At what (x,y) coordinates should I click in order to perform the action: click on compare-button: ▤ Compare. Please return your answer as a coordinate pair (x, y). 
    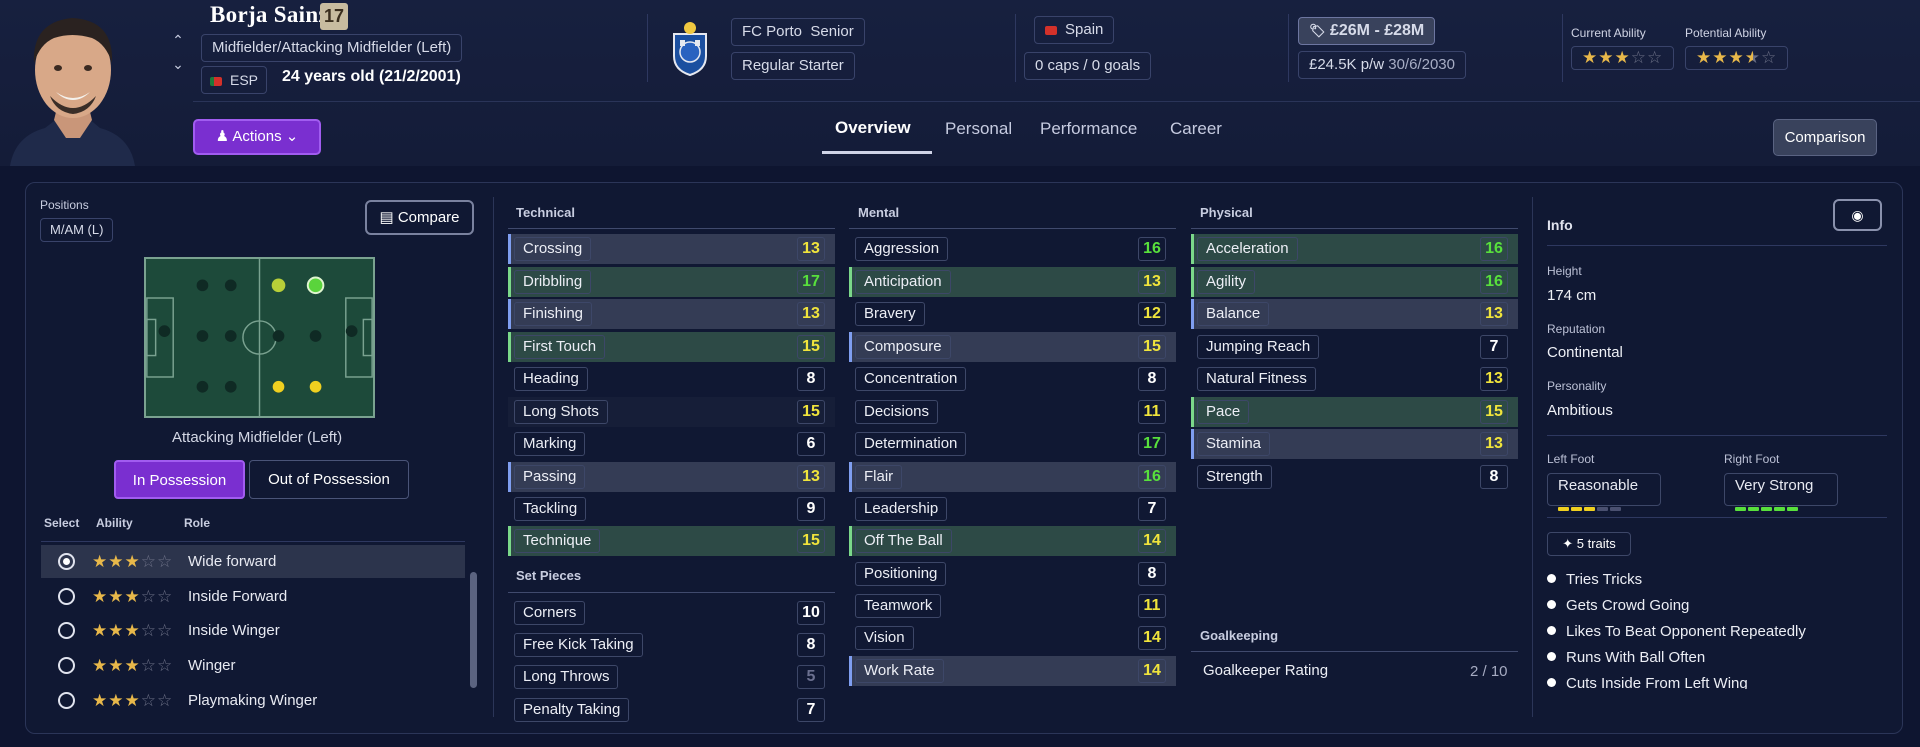
    Looking at the image, I should click on (419, 217).